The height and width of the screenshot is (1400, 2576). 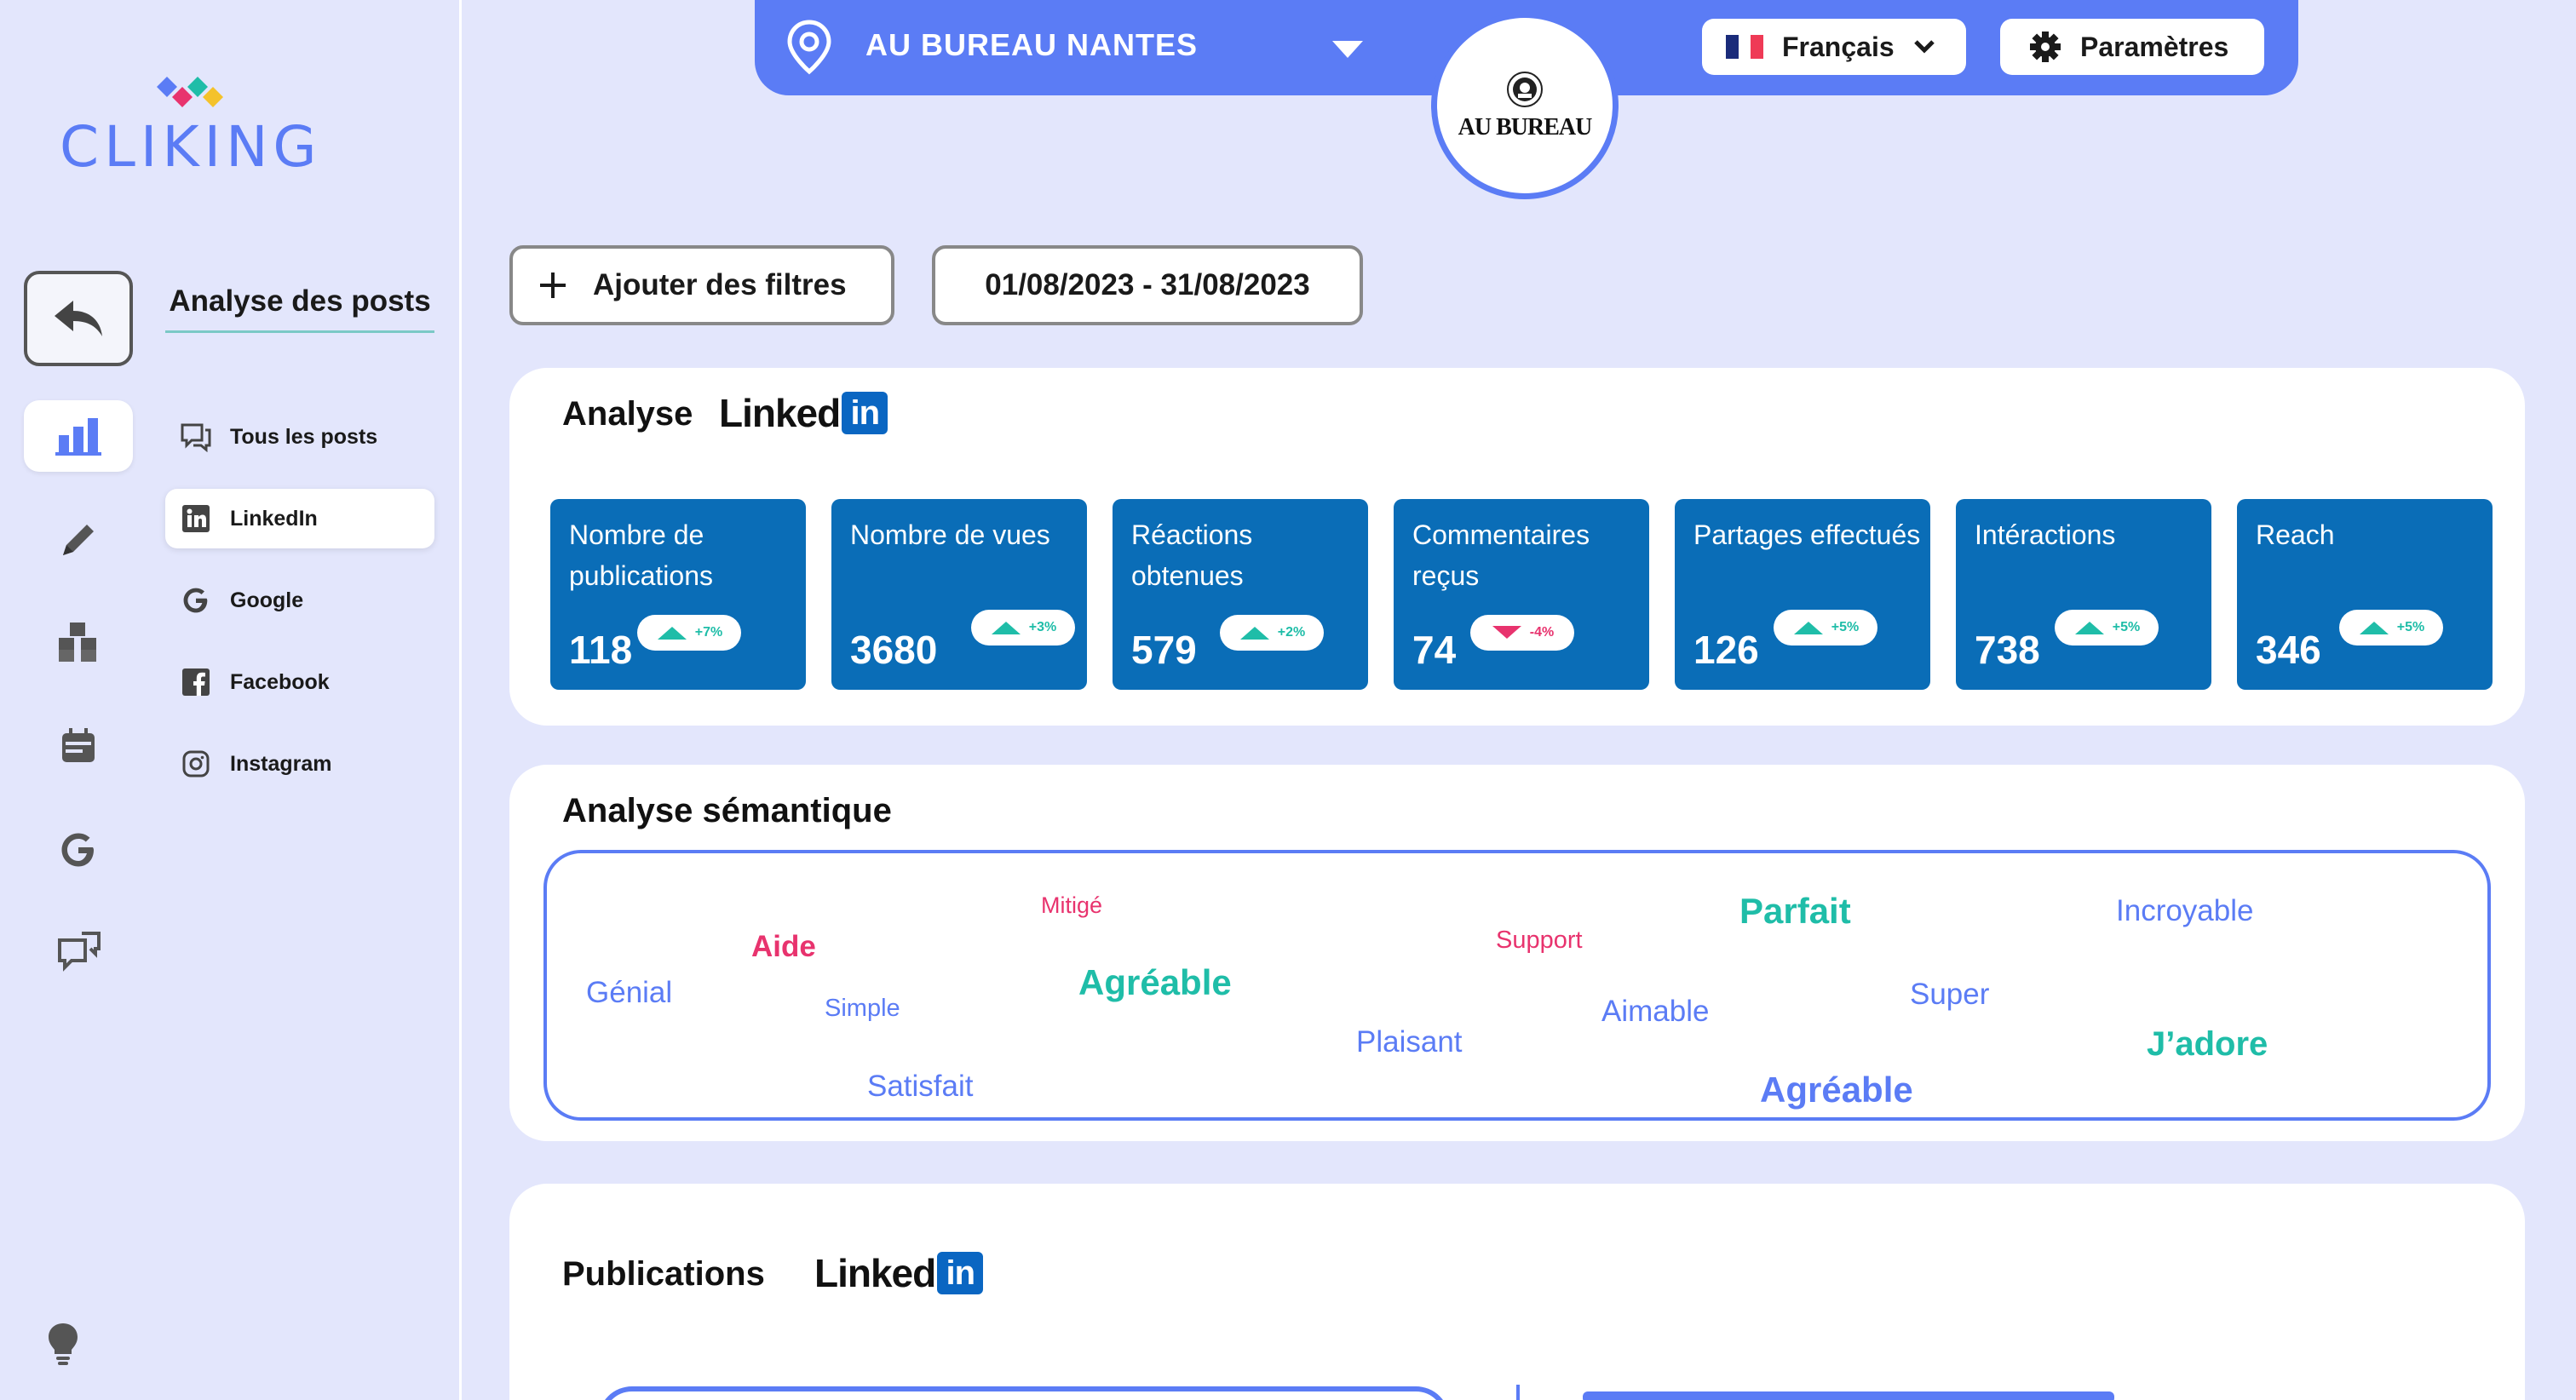 What do you see at coordinates (1745, 47) in the screenshot?
I see `french-flag-icon` at bounding box center [1745, 47].